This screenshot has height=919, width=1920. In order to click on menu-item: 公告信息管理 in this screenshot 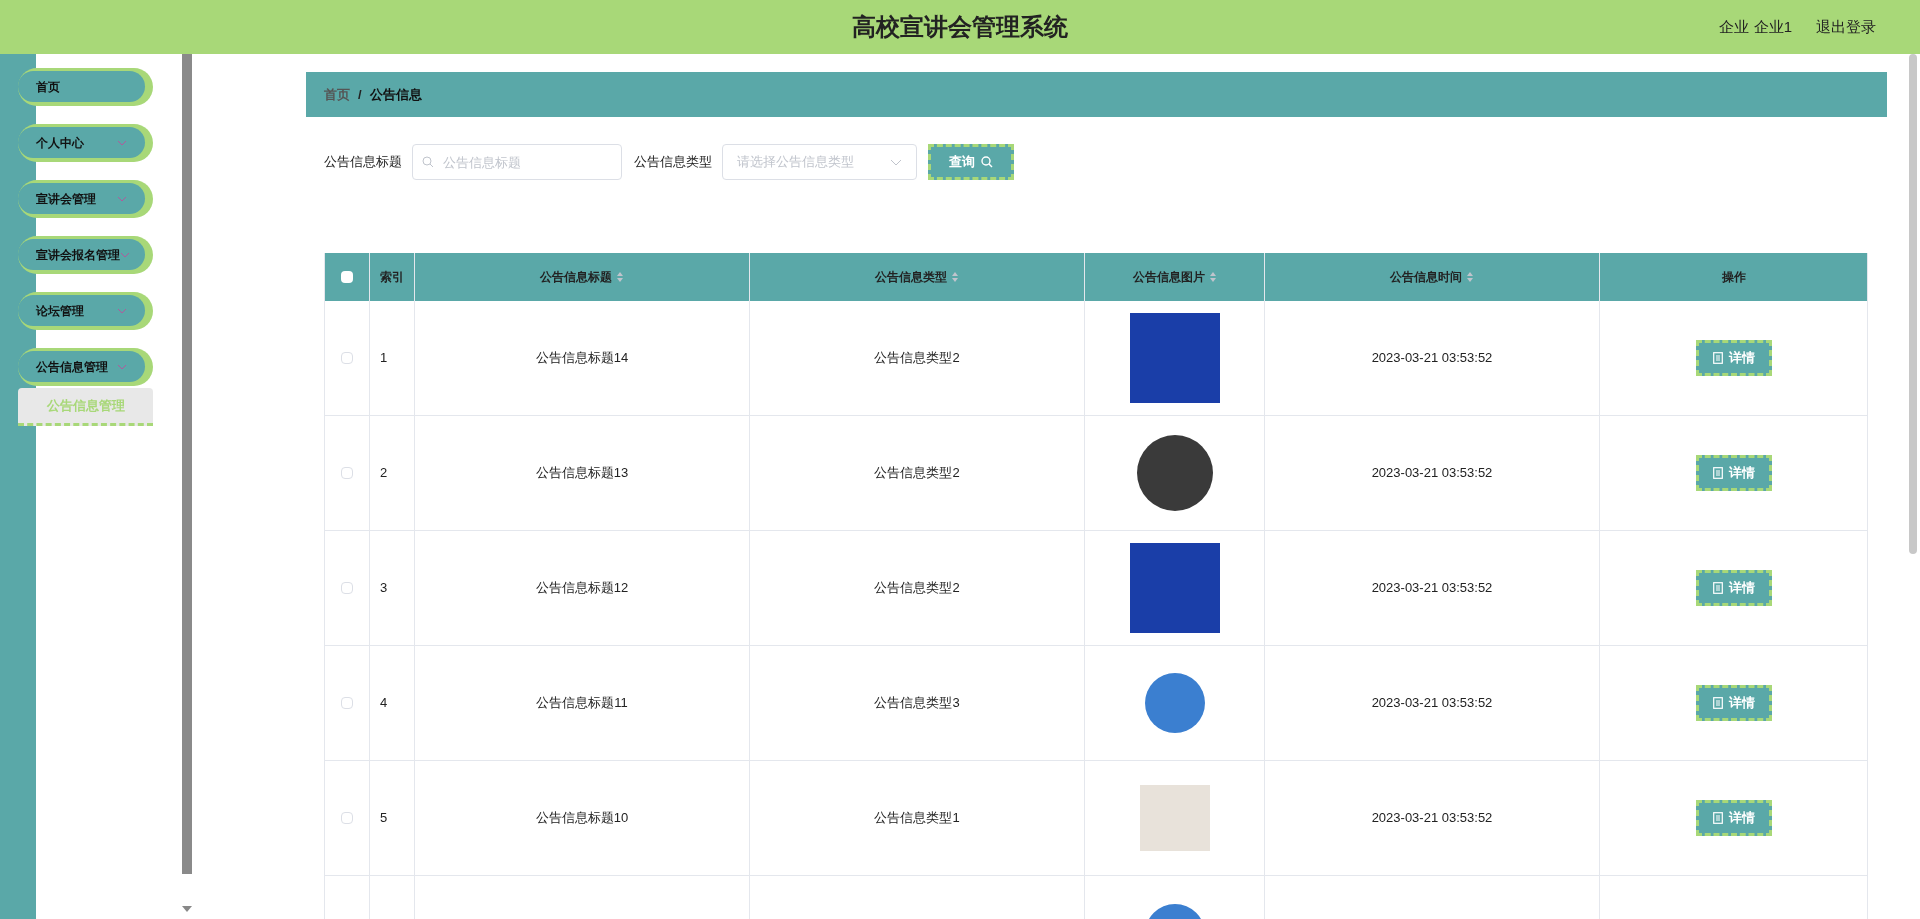, I will do `click(85, 367)`.